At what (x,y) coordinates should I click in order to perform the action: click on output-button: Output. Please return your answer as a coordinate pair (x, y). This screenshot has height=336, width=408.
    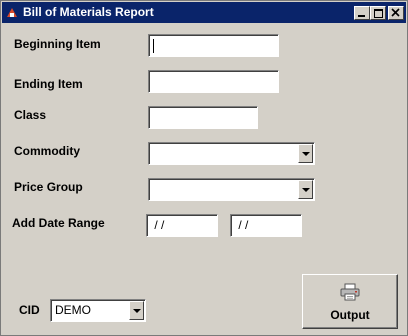
    Looking at the image, I should click on (350, 301).